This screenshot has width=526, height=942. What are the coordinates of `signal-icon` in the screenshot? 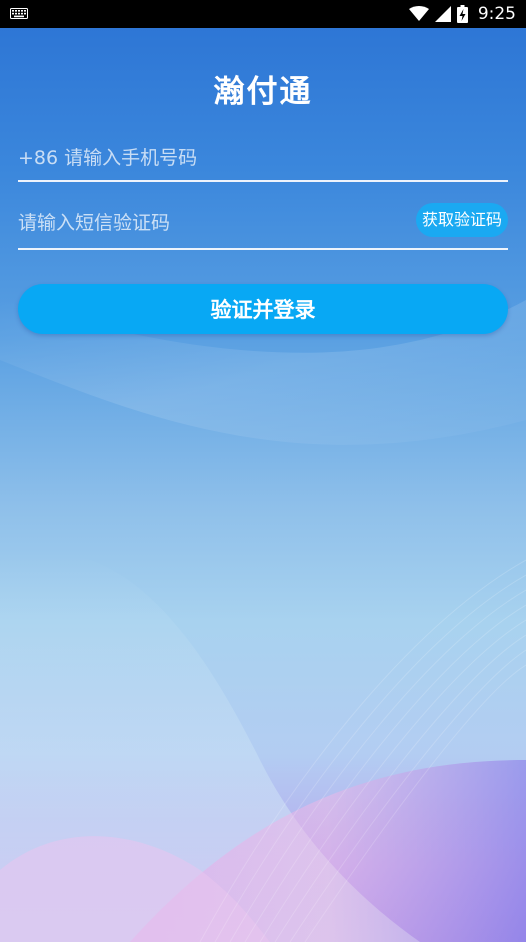 It's located at (442, 14).